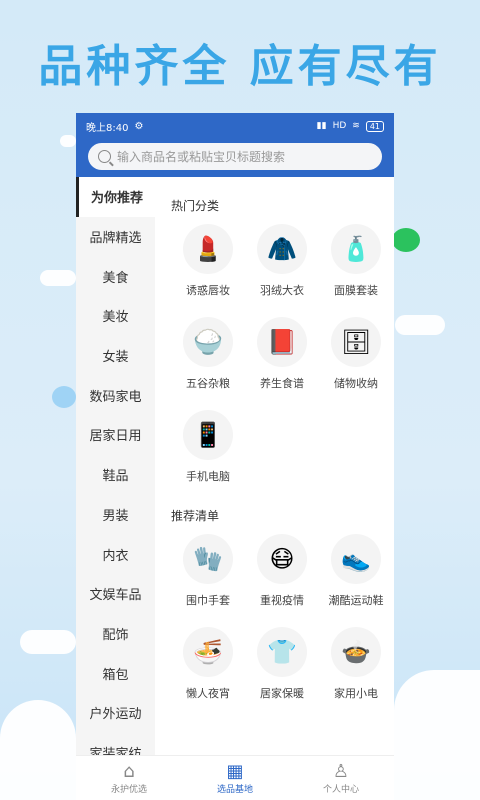  I want to click on category-label: 家用小电, so click(356, 693).